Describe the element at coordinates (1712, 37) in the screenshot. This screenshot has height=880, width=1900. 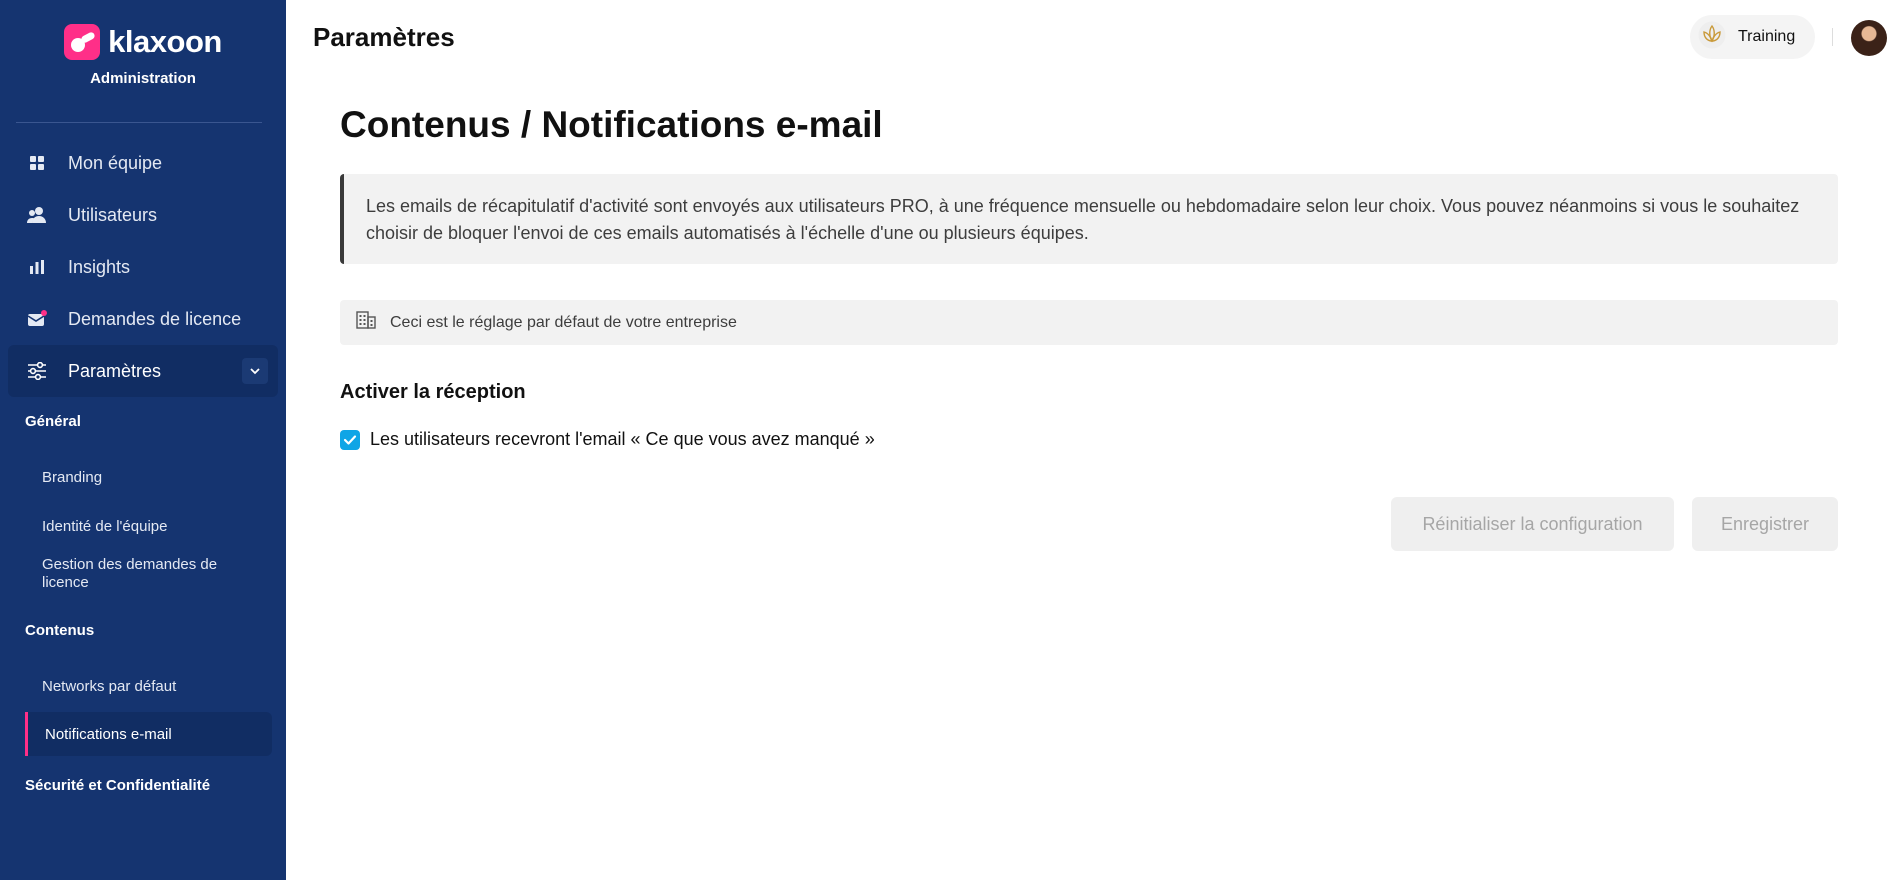
I see `lotus-icon` at that location.